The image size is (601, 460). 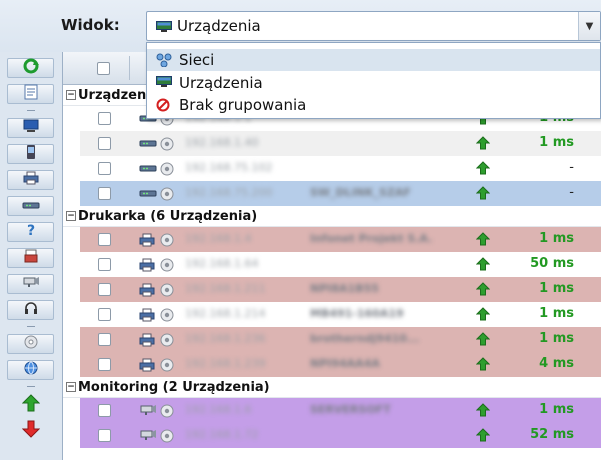 I want to click on table-row: 192.168.1.6 SERVERSOFT 1 ms, so click(x=340, y=410).